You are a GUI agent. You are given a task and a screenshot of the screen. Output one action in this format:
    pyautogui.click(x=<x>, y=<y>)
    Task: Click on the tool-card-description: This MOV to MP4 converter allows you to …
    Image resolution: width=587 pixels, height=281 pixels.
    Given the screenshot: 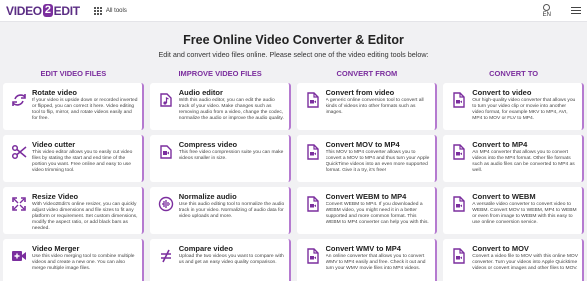 What is the action you would take?
    pyautogui.click(x=377, y=162)
    